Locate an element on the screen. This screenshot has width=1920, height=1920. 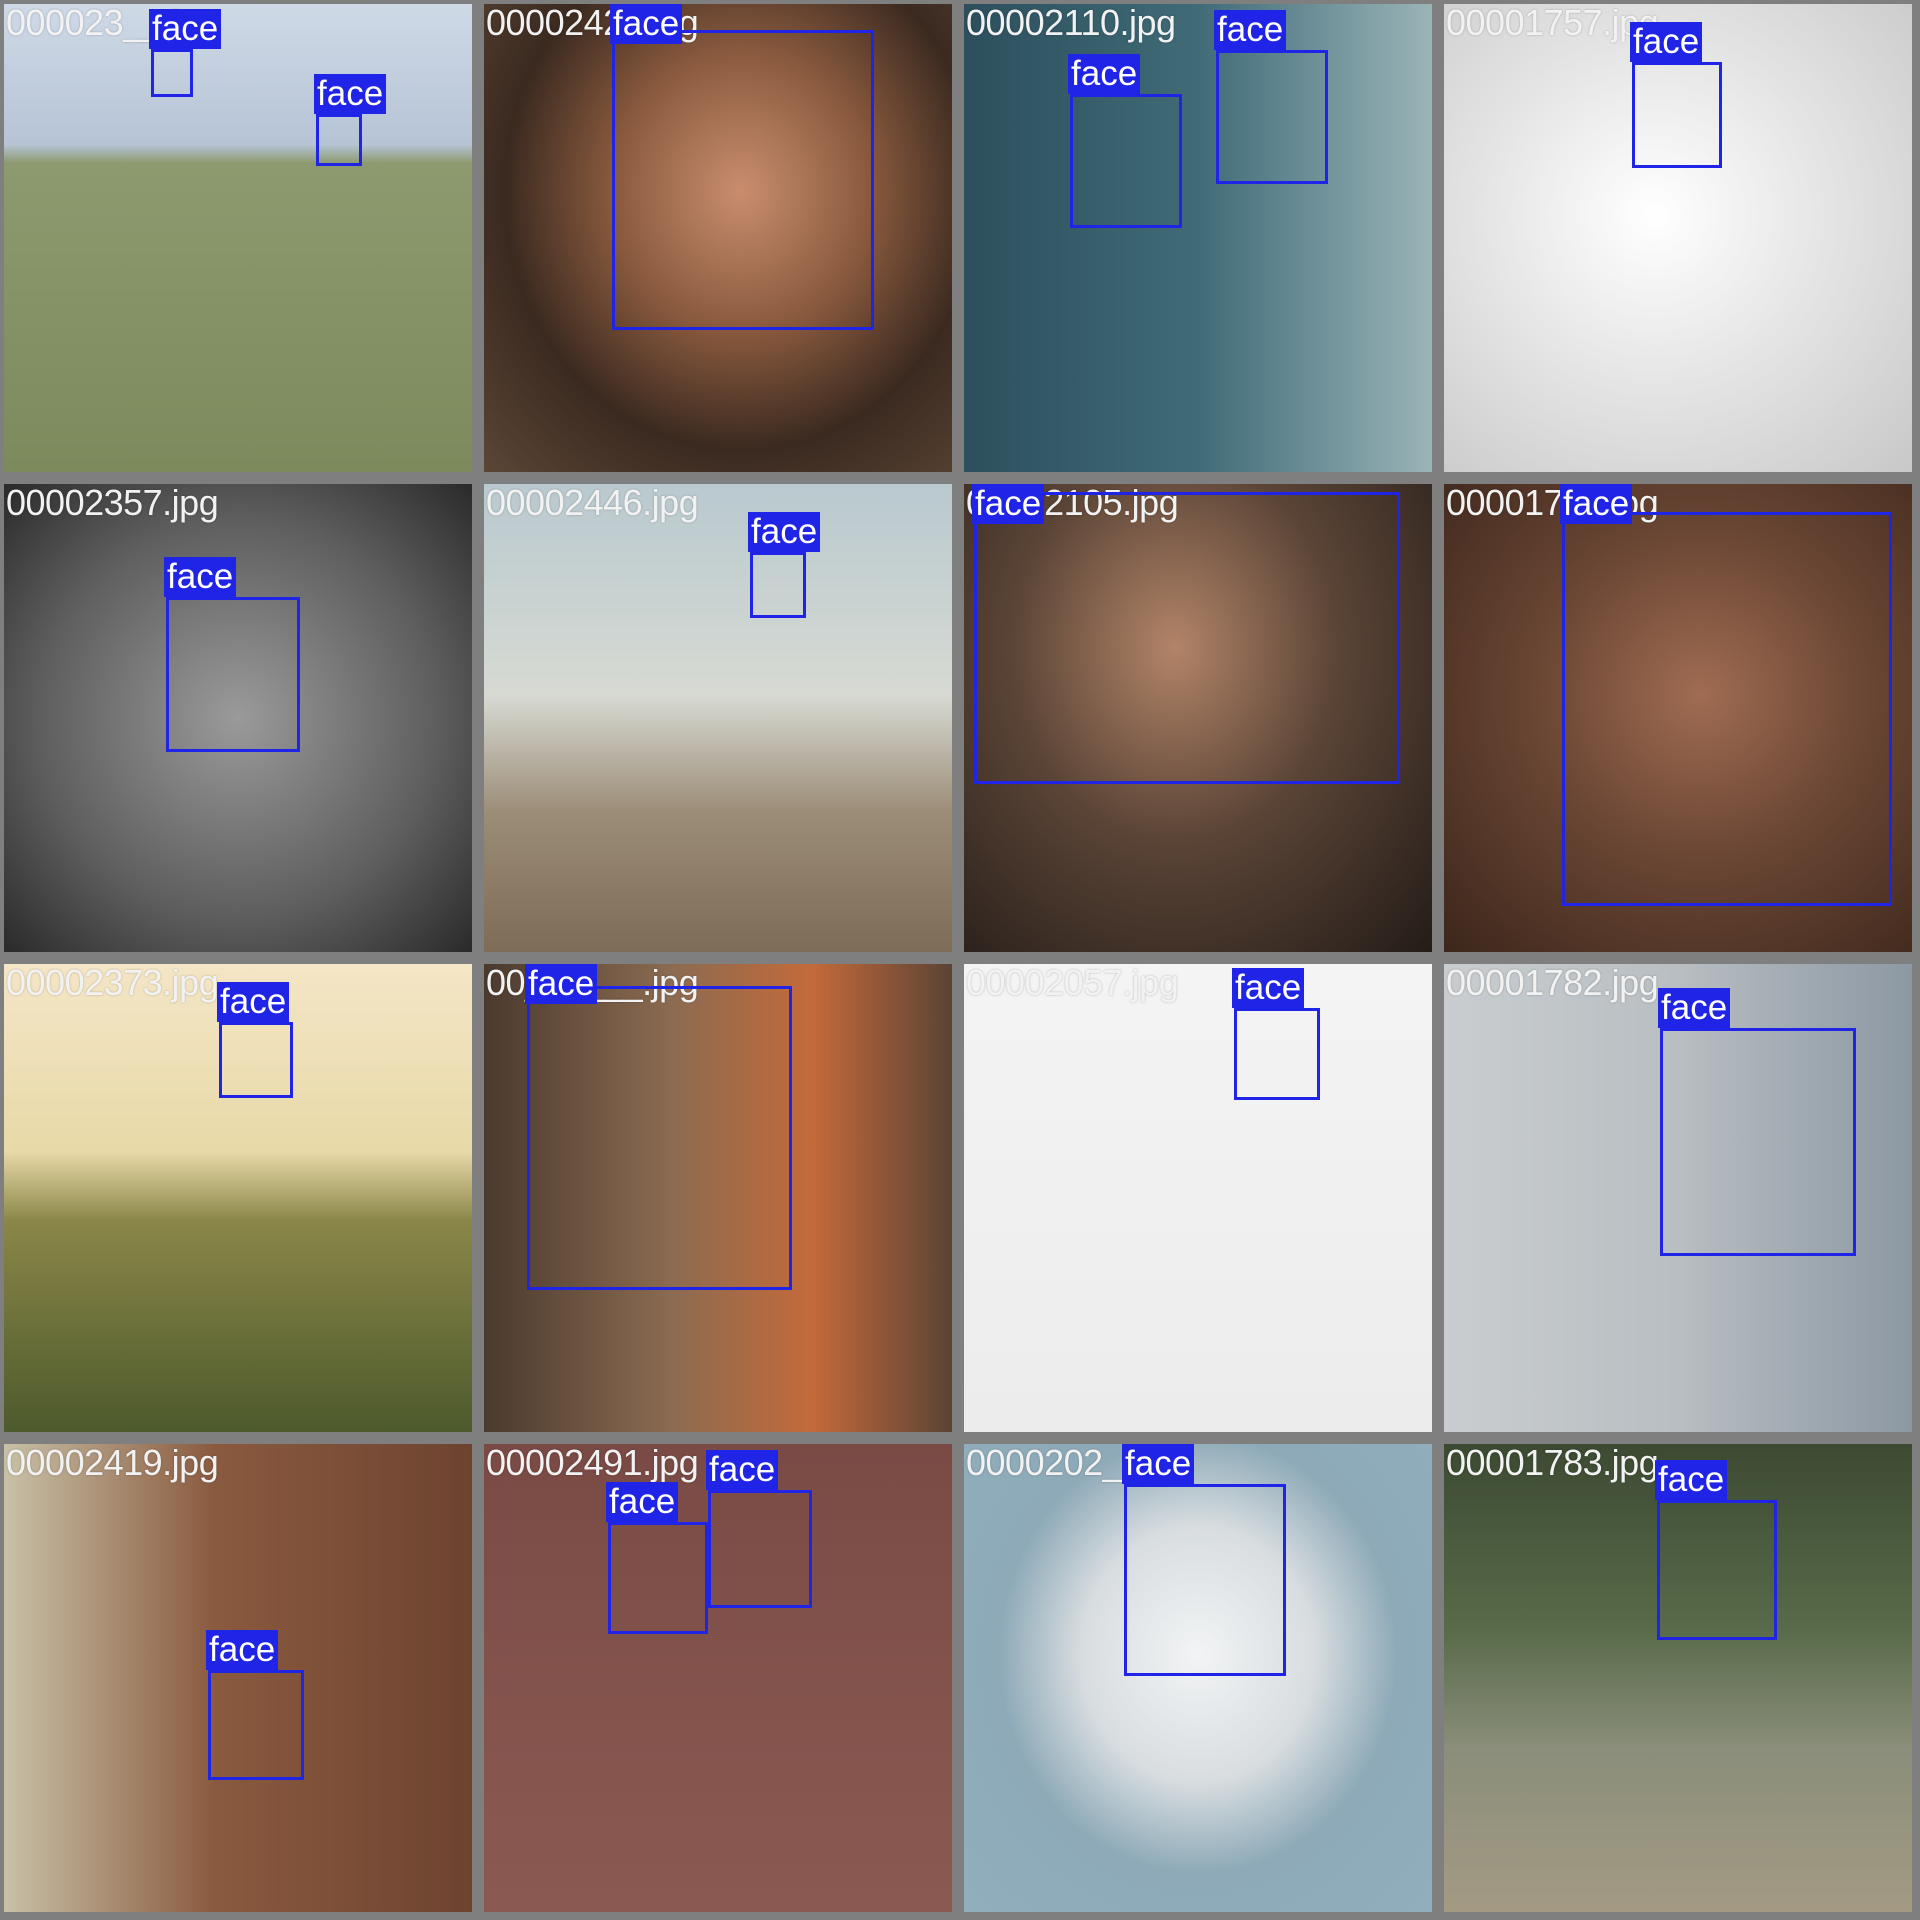
image-tile: 00002373.jpg face is located at coordinates (238, 1198).